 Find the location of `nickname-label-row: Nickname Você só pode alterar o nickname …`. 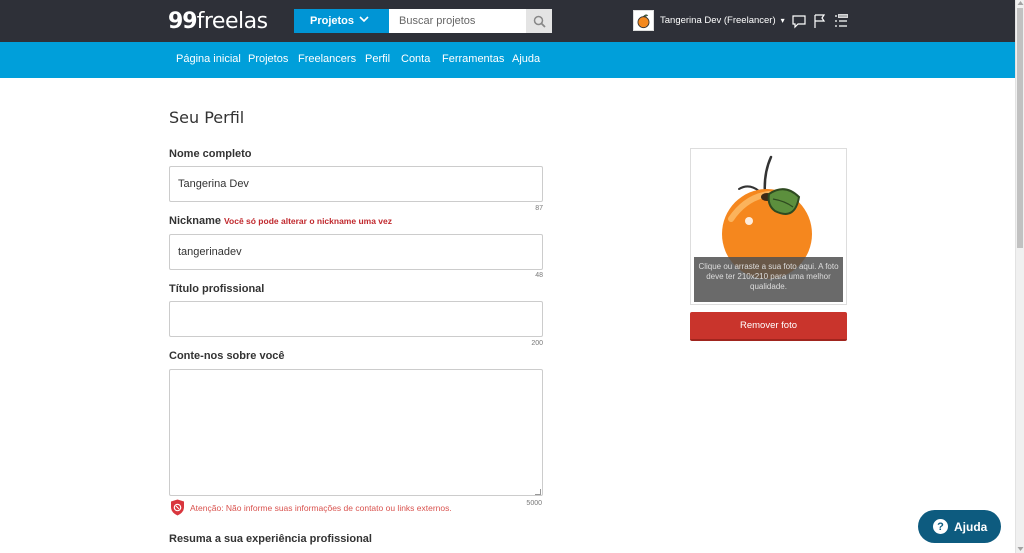

nickname-label-row: Nickname Você só pode alterar o nickname … is located at coordinates (280, 221).